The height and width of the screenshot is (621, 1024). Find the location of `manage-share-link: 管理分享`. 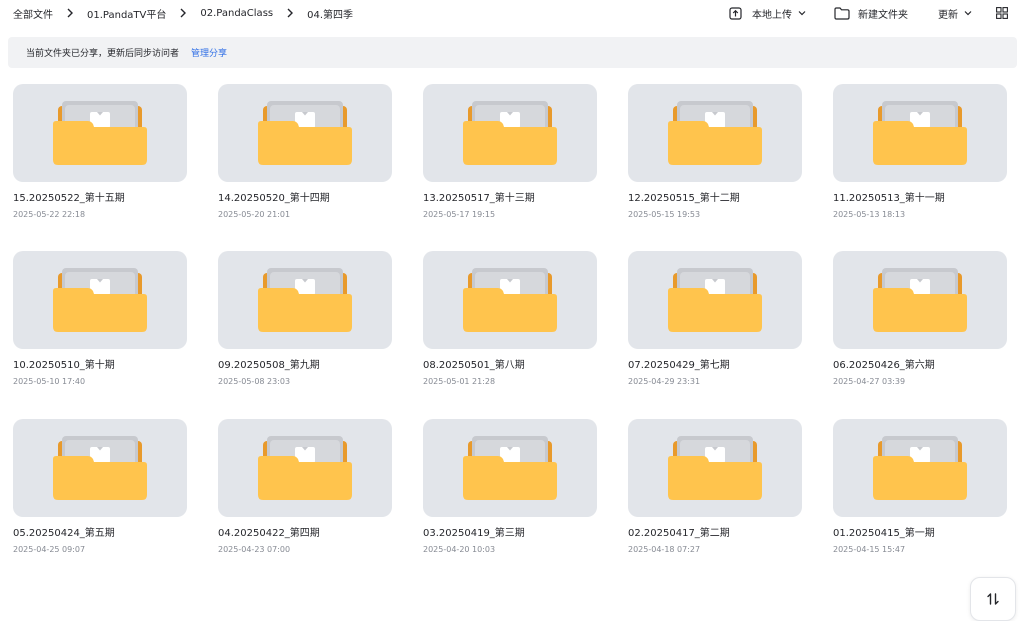

manage-share-link: 管理分享 is located at coordinates (209, 52).